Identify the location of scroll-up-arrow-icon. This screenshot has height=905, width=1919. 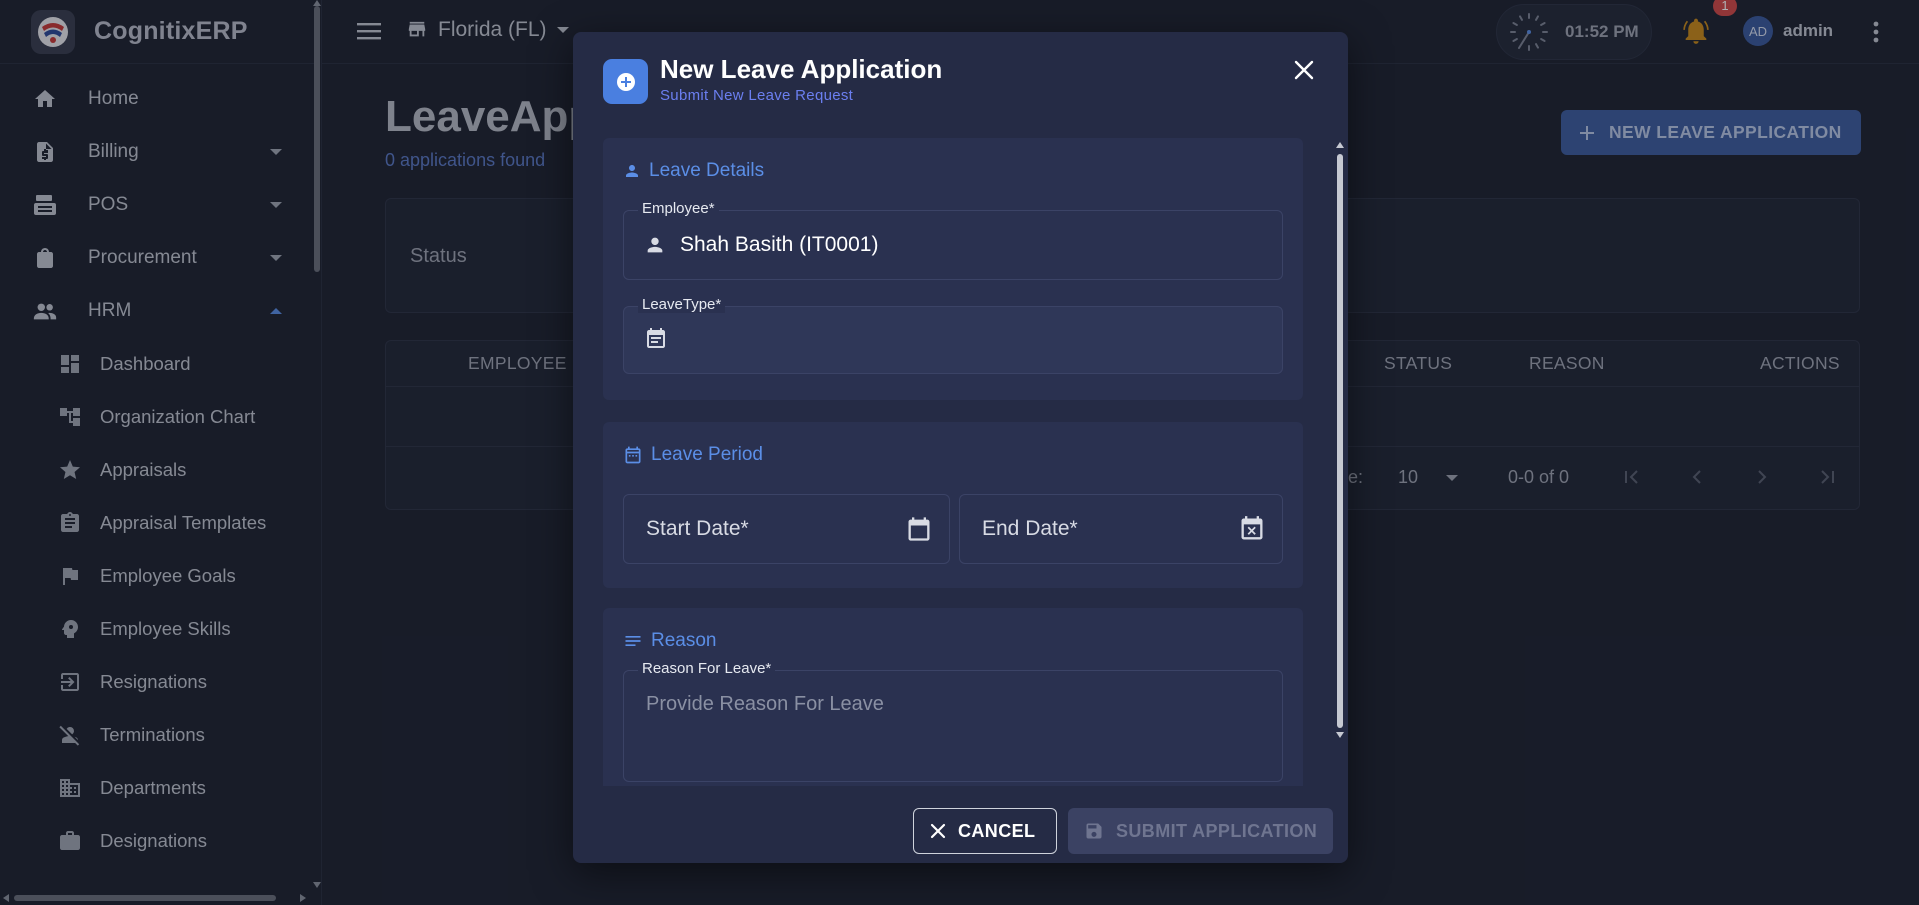
(1340, 145).